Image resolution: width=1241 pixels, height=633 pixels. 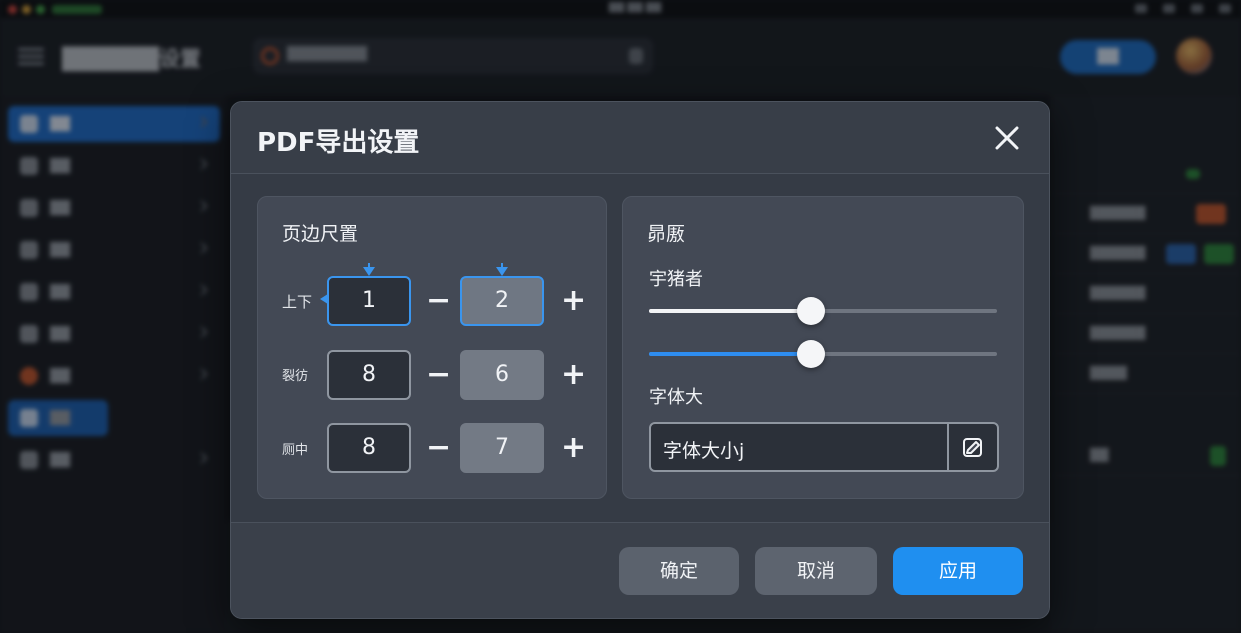 What do you see at coordinates (502, 301) in the screenshot?
I see `margin-bottom-input: 2` at bounding box center [502, 301].